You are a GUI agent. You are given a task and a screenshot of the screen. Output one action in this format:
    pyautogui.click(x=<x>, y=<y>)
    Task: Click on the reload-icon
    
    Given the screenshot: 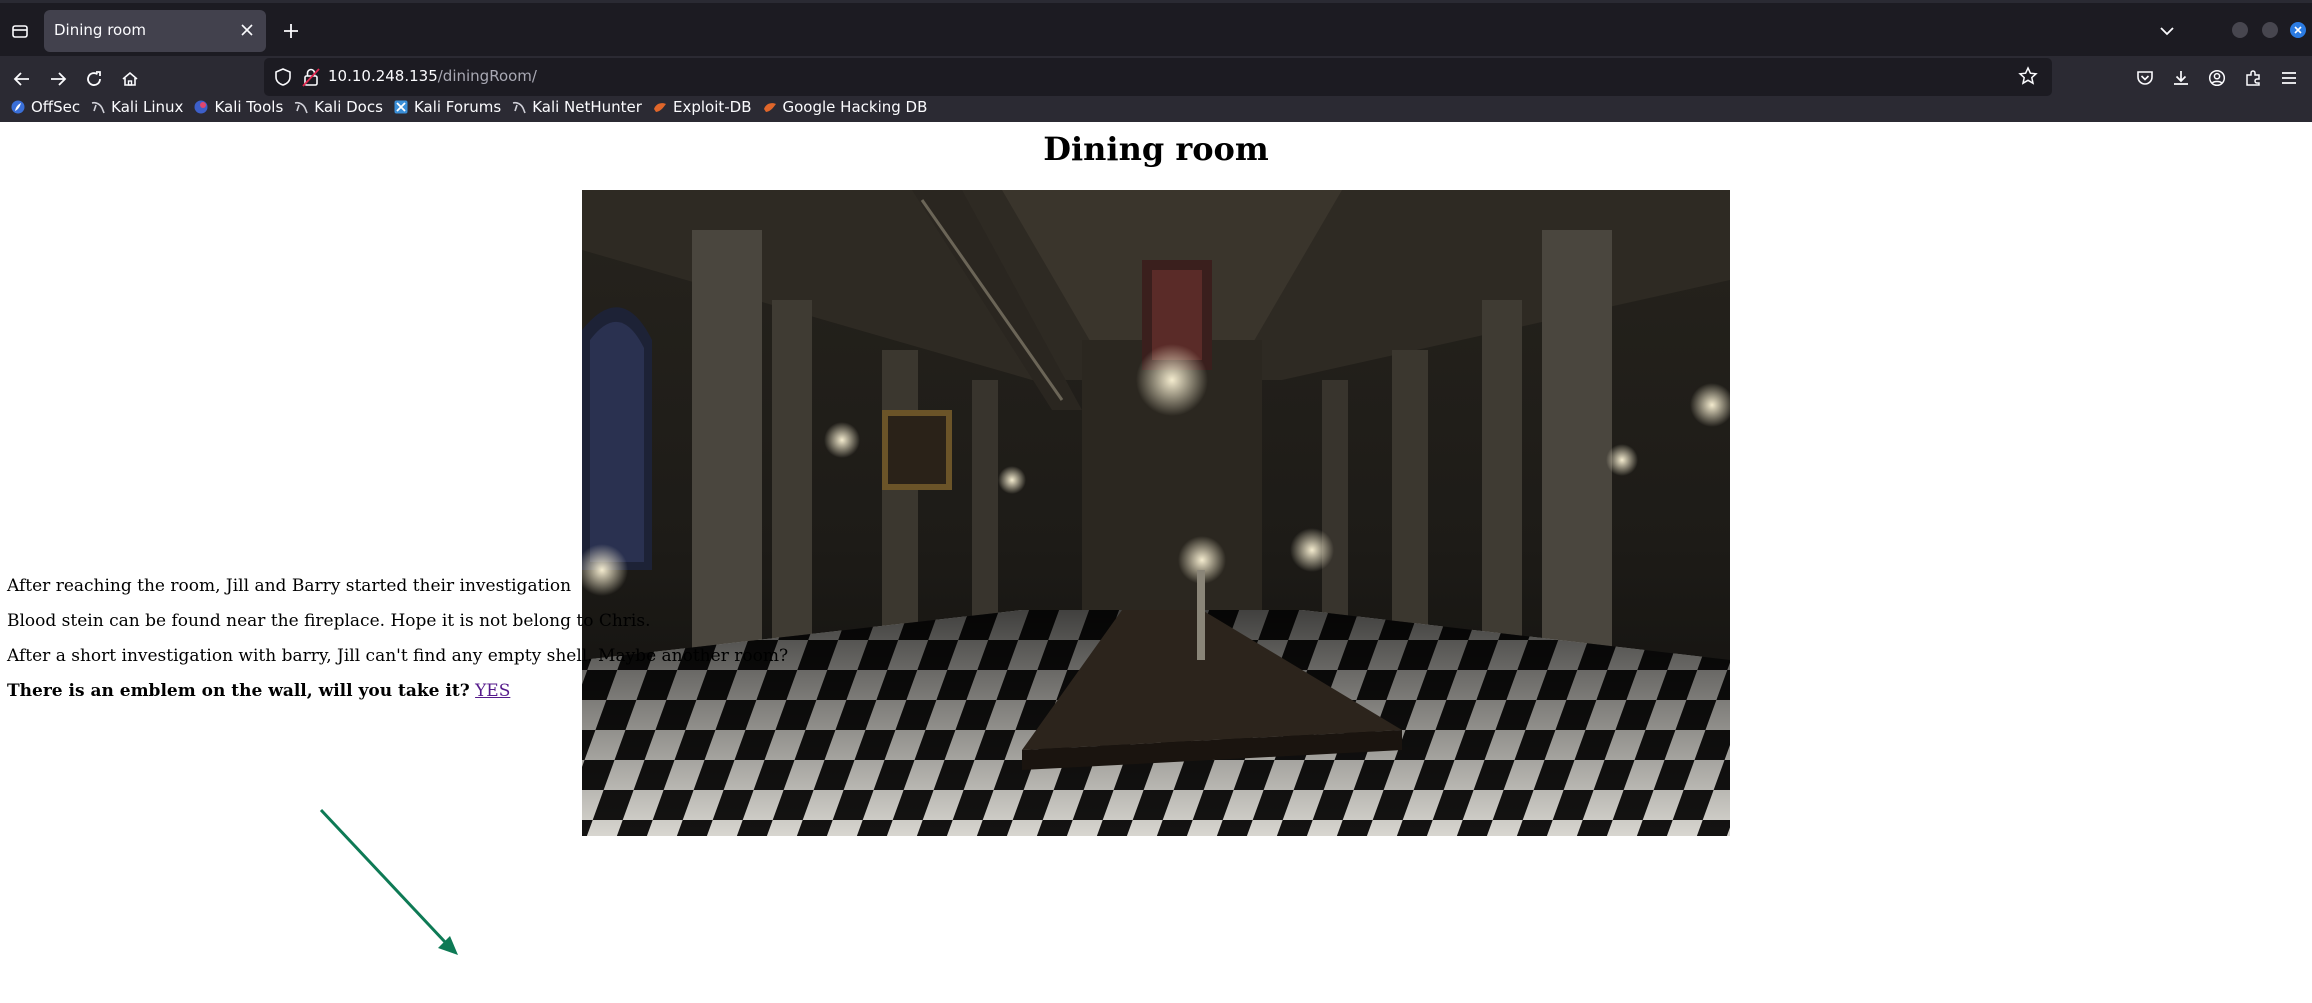 What is the action you would take?
    pyautogui.click(x=94, y=79)
    